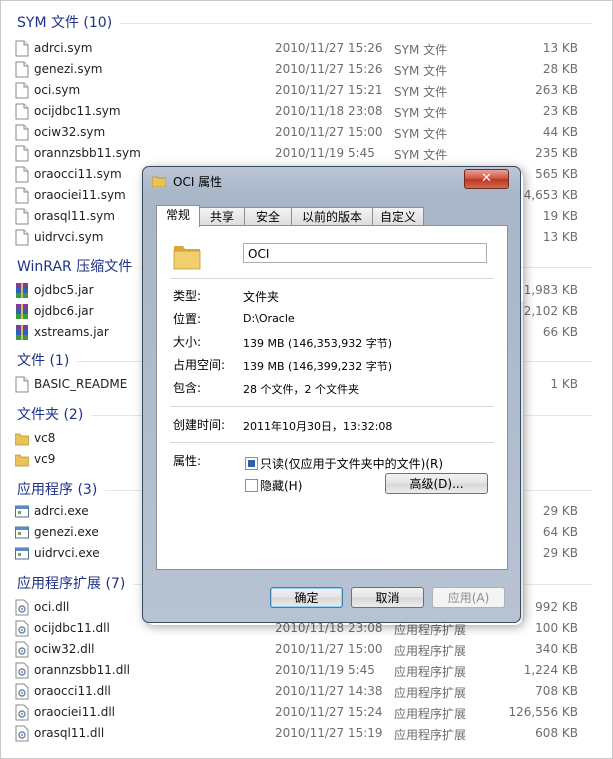 Image resolution: width=613 pixels, height=759 pixels. What do you see at coordinates (486, 179) in the screenshot?
I see `close-button: ✕` at bounding box center [486, 179].